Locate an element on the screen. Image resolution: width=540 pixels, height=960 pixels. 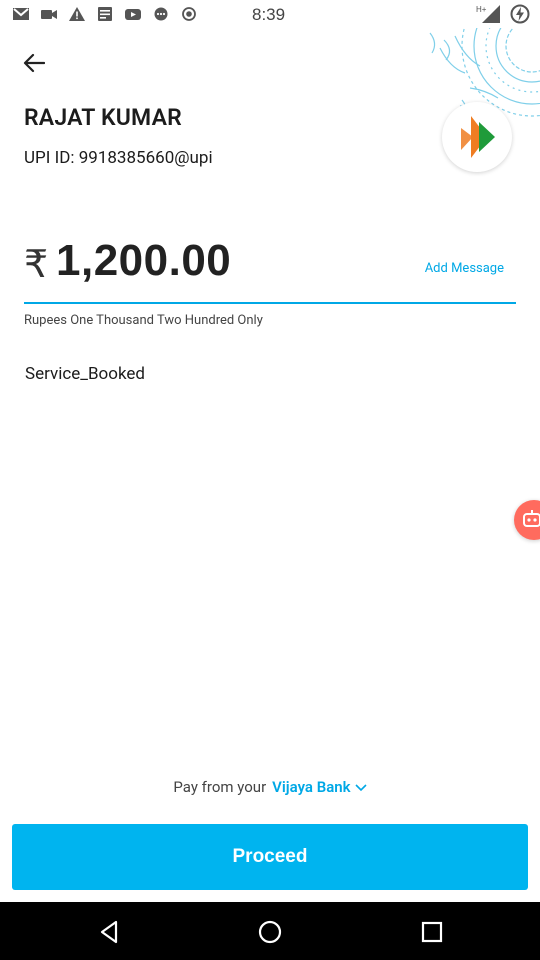
upi-id-row: UPI ID: 9918385660@upi is located at coordinates (118, 158).